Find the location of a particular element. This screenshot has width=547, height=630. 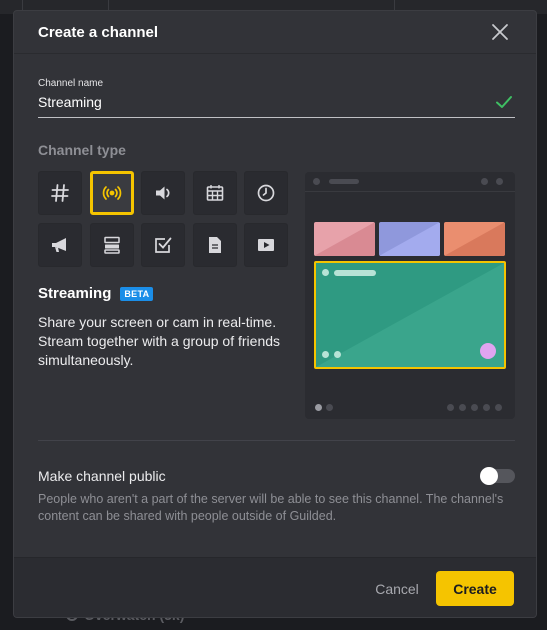

selected-type-heading: Streaming BETA is located at coordinates (96, 293).